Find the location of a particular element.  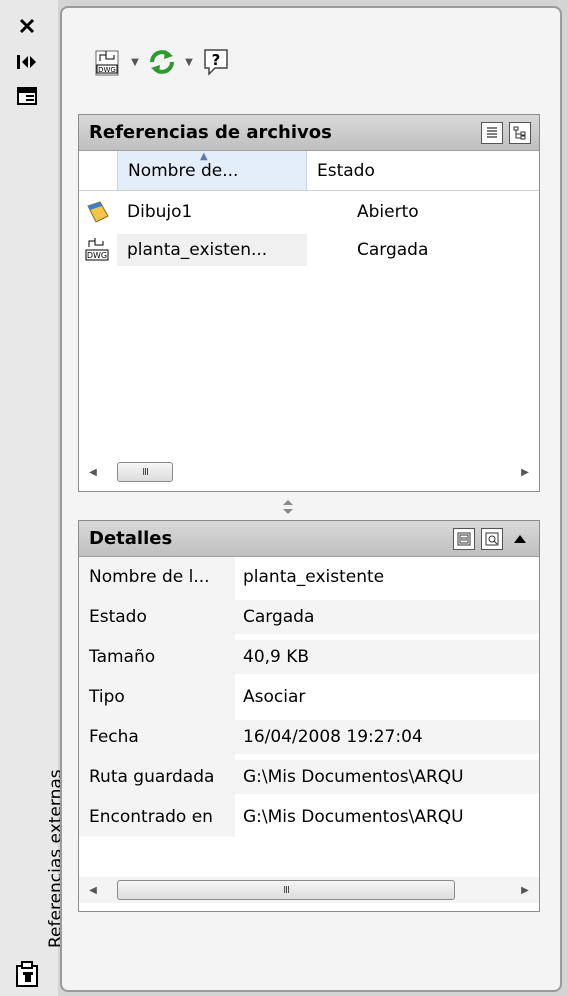

column-state-header: Estado is located at coordinates (423, 170).